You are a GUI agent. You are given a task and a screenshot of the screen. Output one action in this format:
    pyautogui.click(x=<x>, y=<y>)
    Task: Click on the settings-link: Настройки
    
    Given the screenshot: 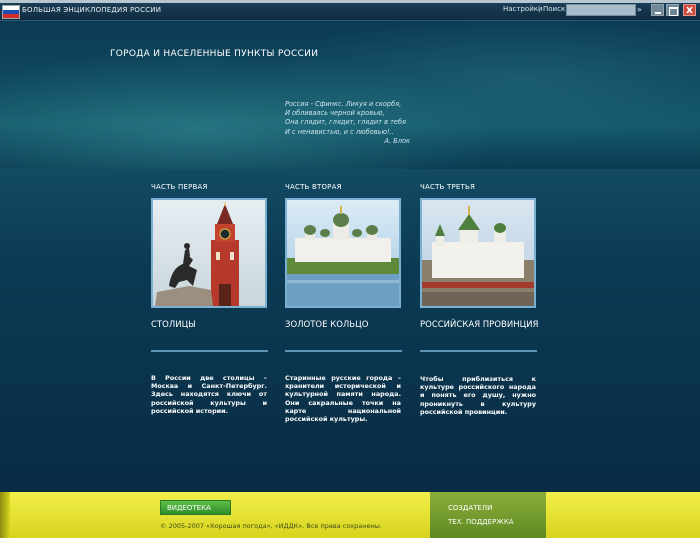 What is the action you would take?
    pyautogui.click(x=523, y=9)
    